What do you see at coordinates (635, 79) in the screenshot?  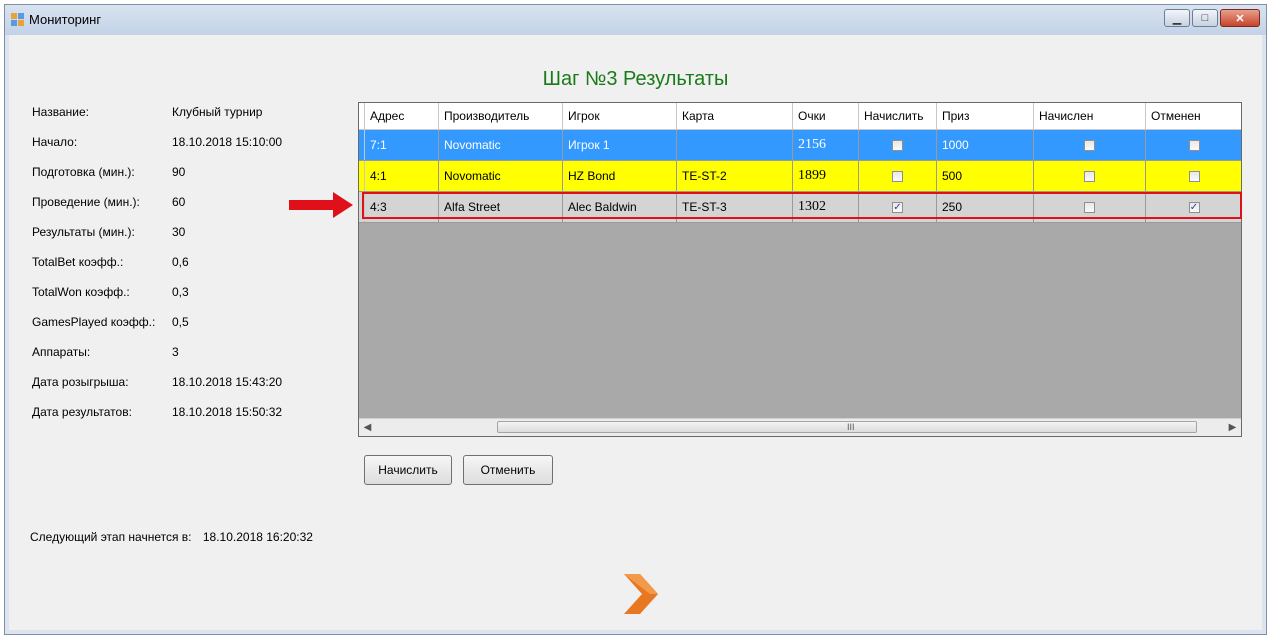 I see `page-title: Шаг №3 Результаты` at bounding box center [635, 79].